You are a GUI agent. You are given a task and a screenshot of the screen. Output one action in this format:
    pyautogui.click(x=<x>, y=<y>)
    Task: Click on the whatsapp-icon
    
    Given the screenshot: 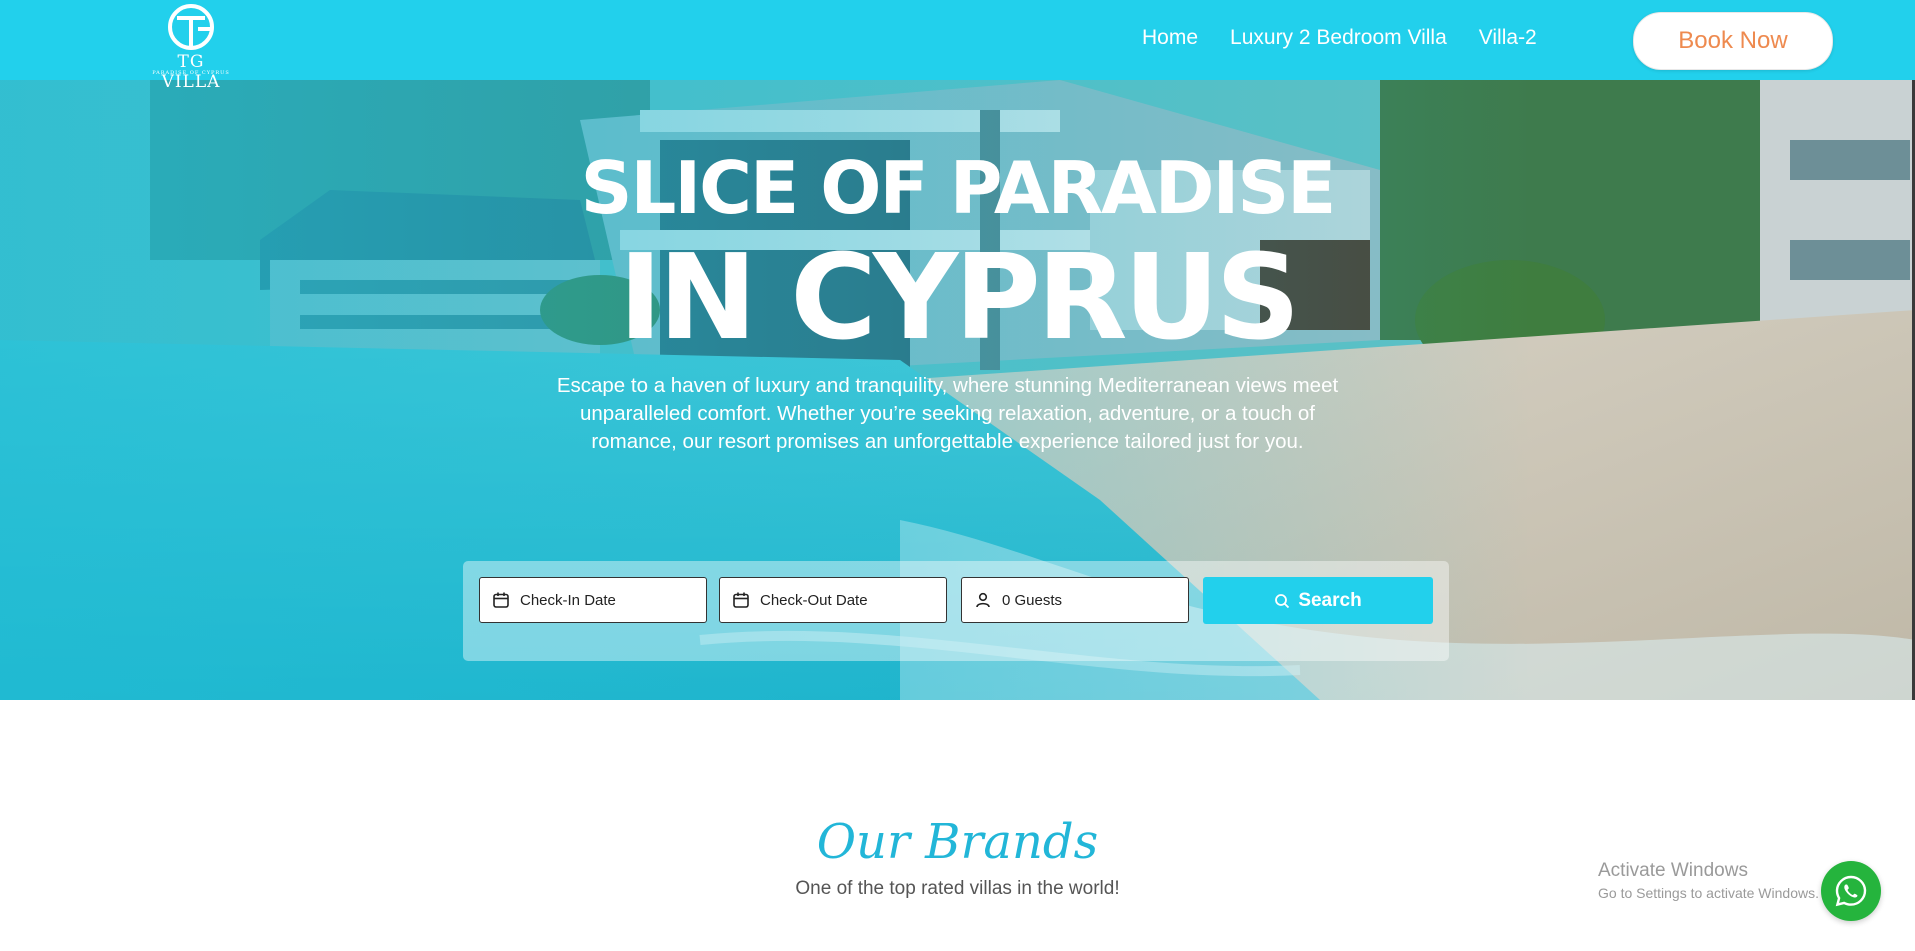 What is the action you would take?
    pyautogui.click(x=1851, y=891)
    